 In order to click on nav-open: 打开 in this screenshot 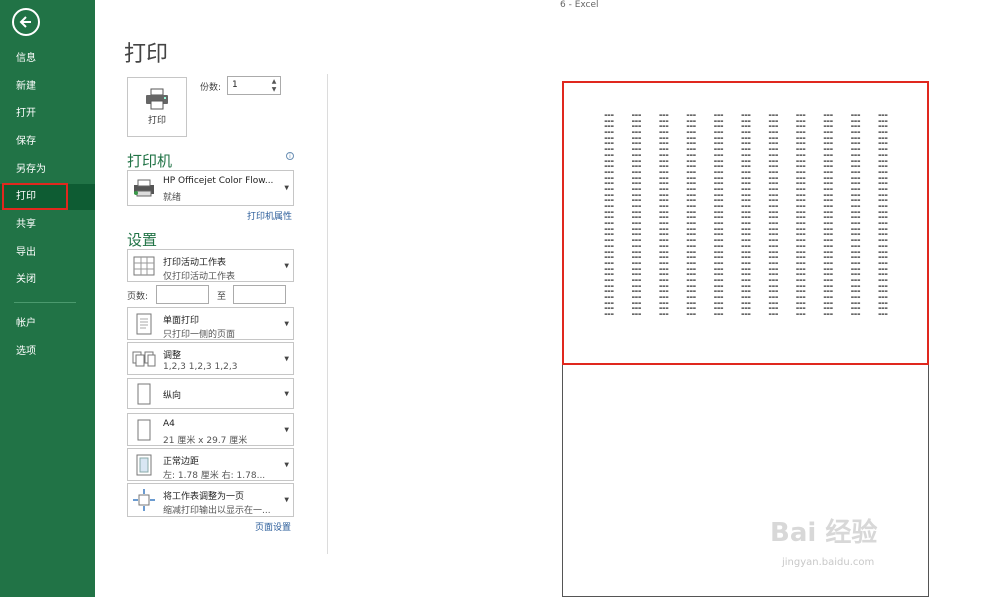, I will do `click(47, 114)`.